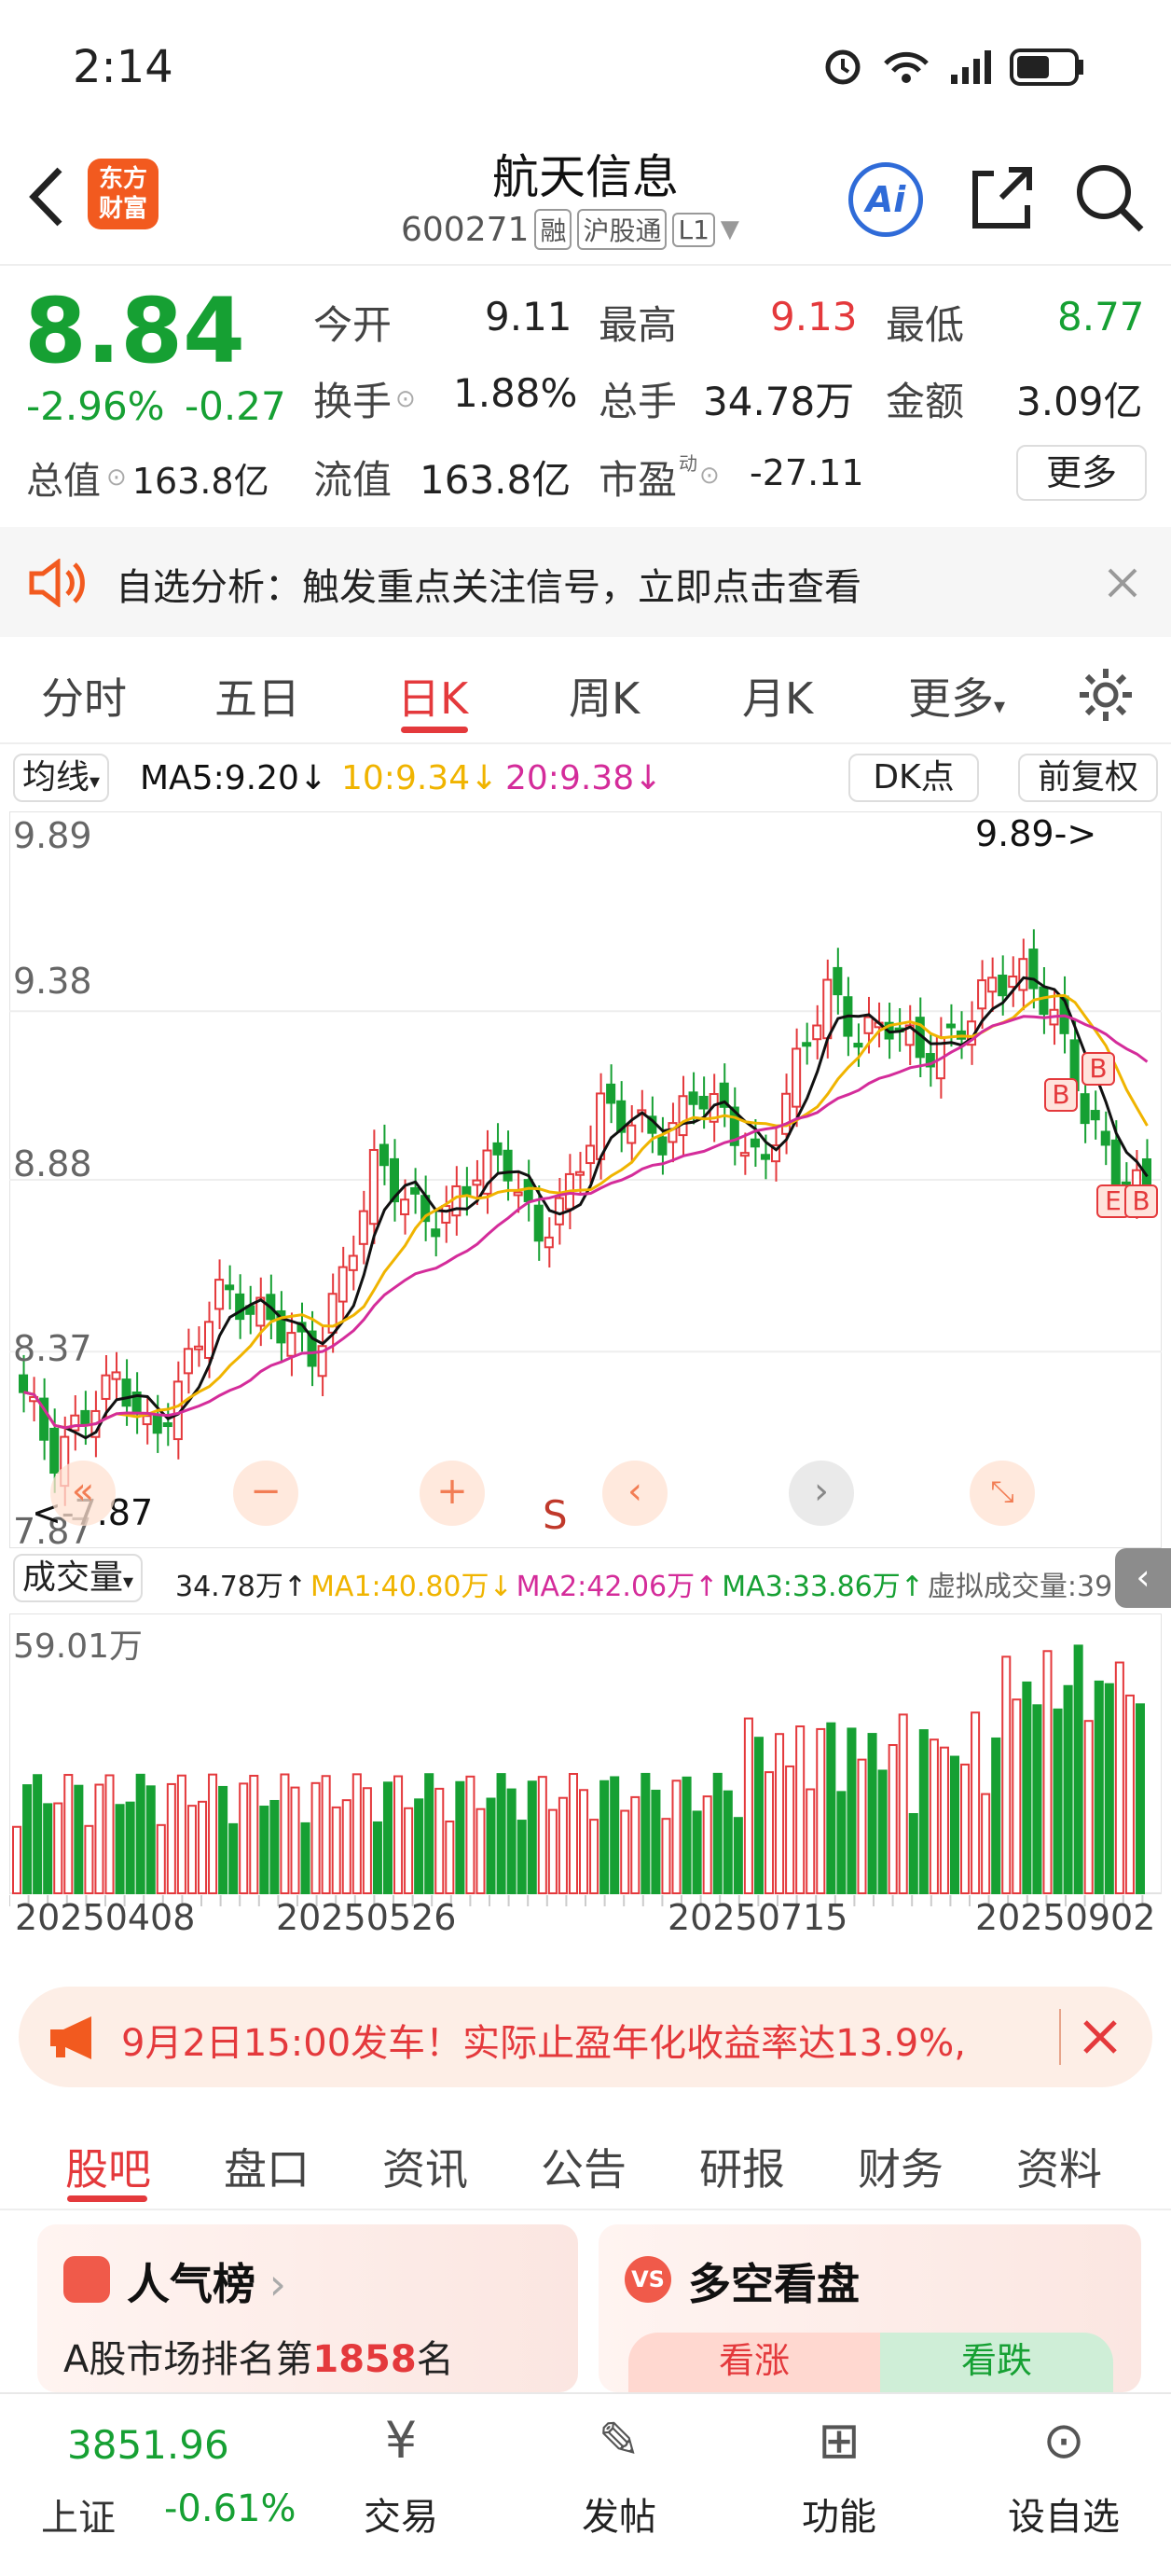 The width and height of the screenshot is (1171, 2576). What do you see at coordinates (425, 2166) in the screenshot?
I see `tab-news: 资讯` at bounding box center [425, 2166].